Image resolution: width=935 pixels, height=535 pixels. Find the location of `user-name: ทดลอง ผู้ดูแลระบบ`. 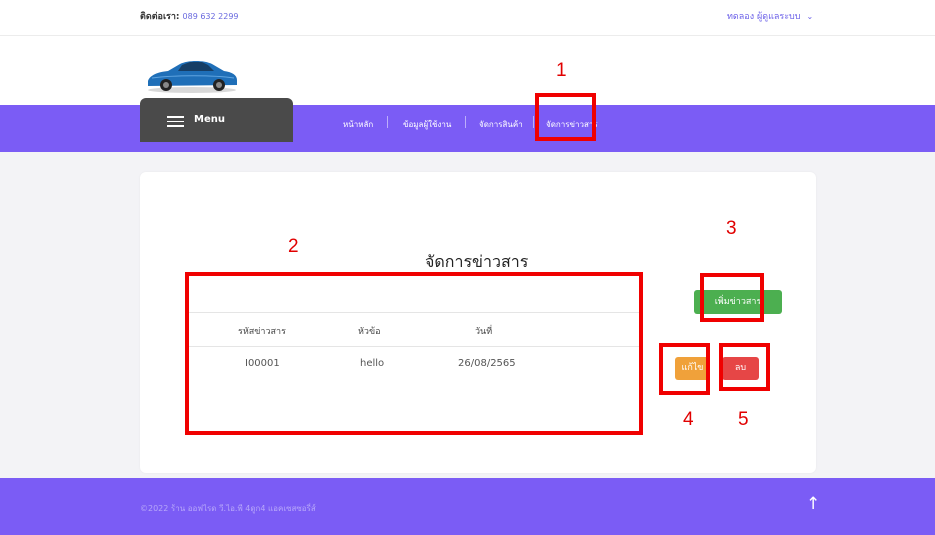

user-name: ทดลอง ผู้ดูแลระบบ is located at coordinates (764, 17).